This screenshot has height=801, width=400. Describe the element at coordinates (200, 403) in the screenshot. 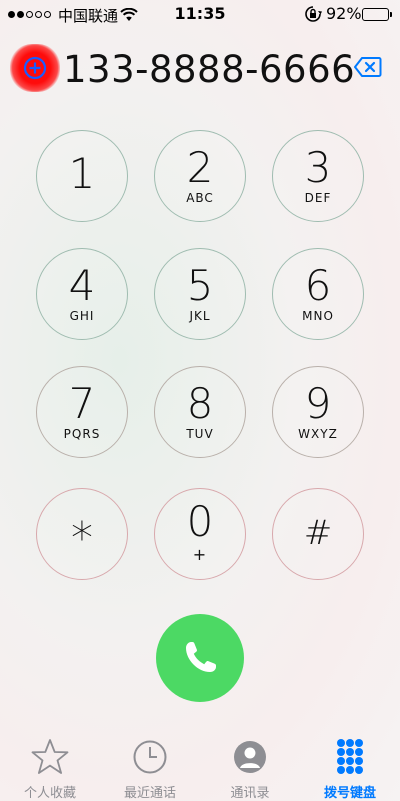

I see `key-digit: 8` at that location.